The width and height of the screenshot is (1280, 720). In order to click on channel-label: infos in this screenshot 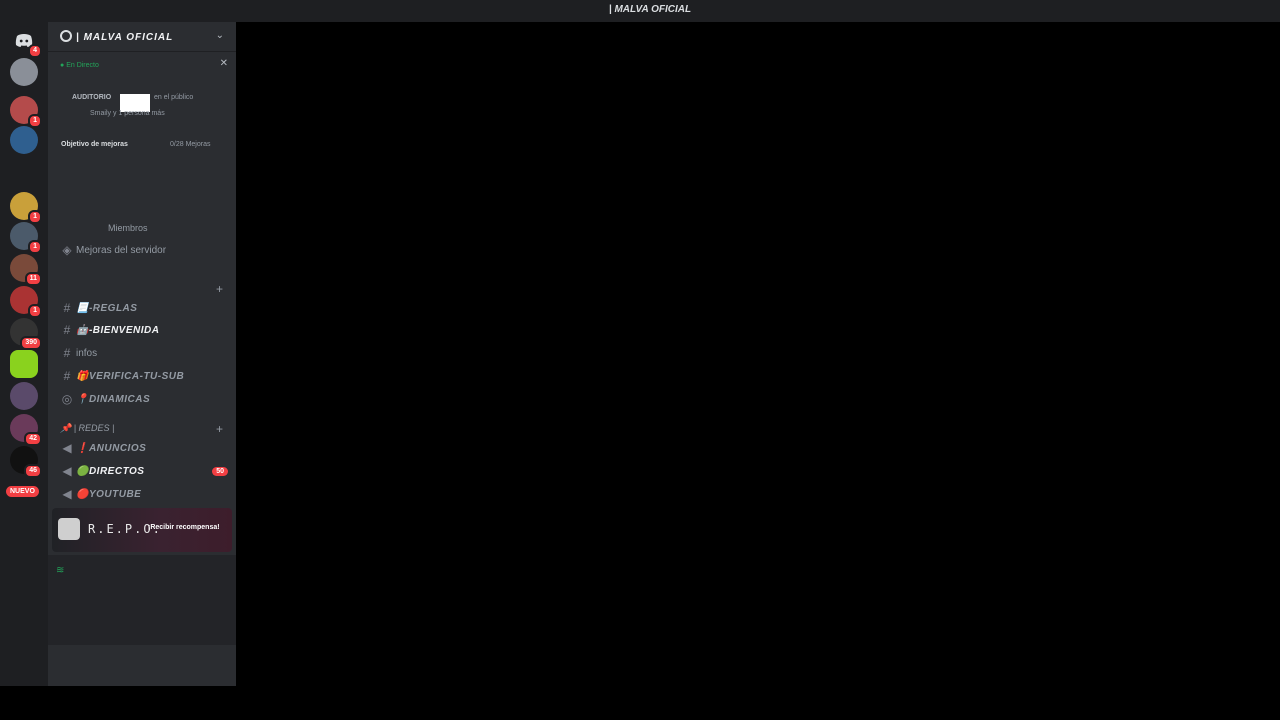, I will do `click(87, 353)`.